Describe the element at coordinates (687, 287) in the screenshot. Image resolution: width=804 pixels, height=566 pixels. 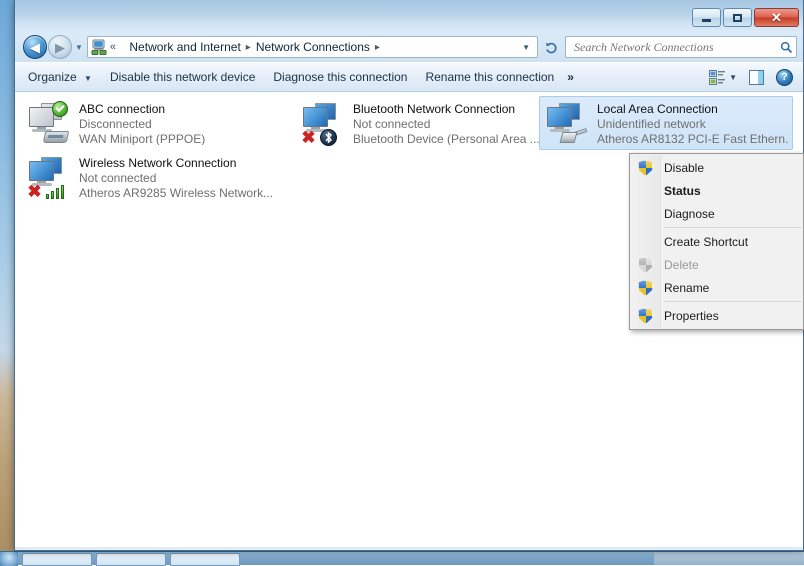
I see `menu-item-label: Rename` at that location.